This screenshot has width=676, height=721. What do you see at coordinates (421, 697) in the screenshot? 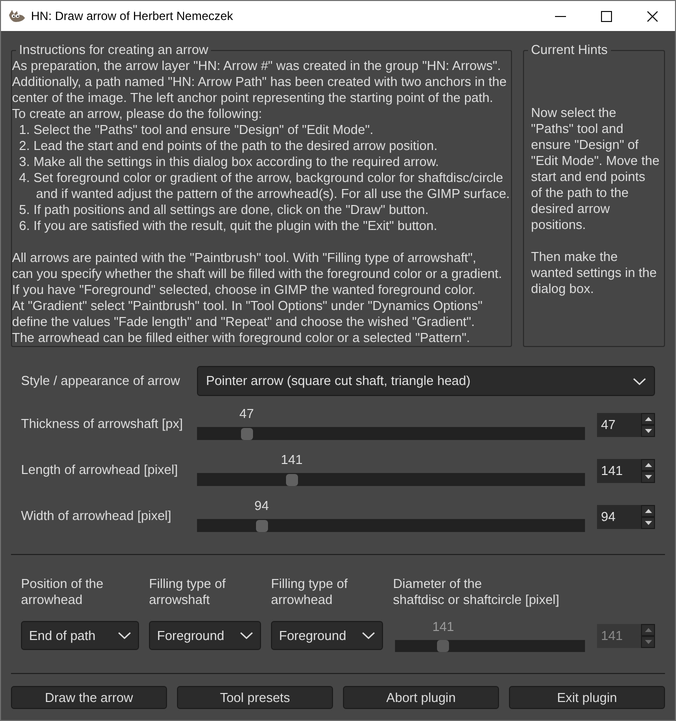
I see `dialog-button: Abort plugin` at bounding box center [421, 697].